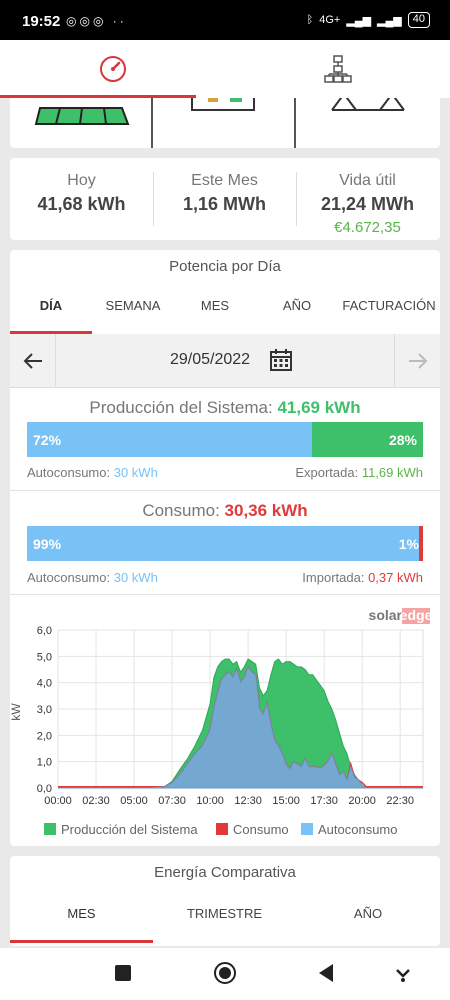  Describe the element at coordinates (367, 180) in the screenshot. I see `lifetime-label: Vida útil` at that location.